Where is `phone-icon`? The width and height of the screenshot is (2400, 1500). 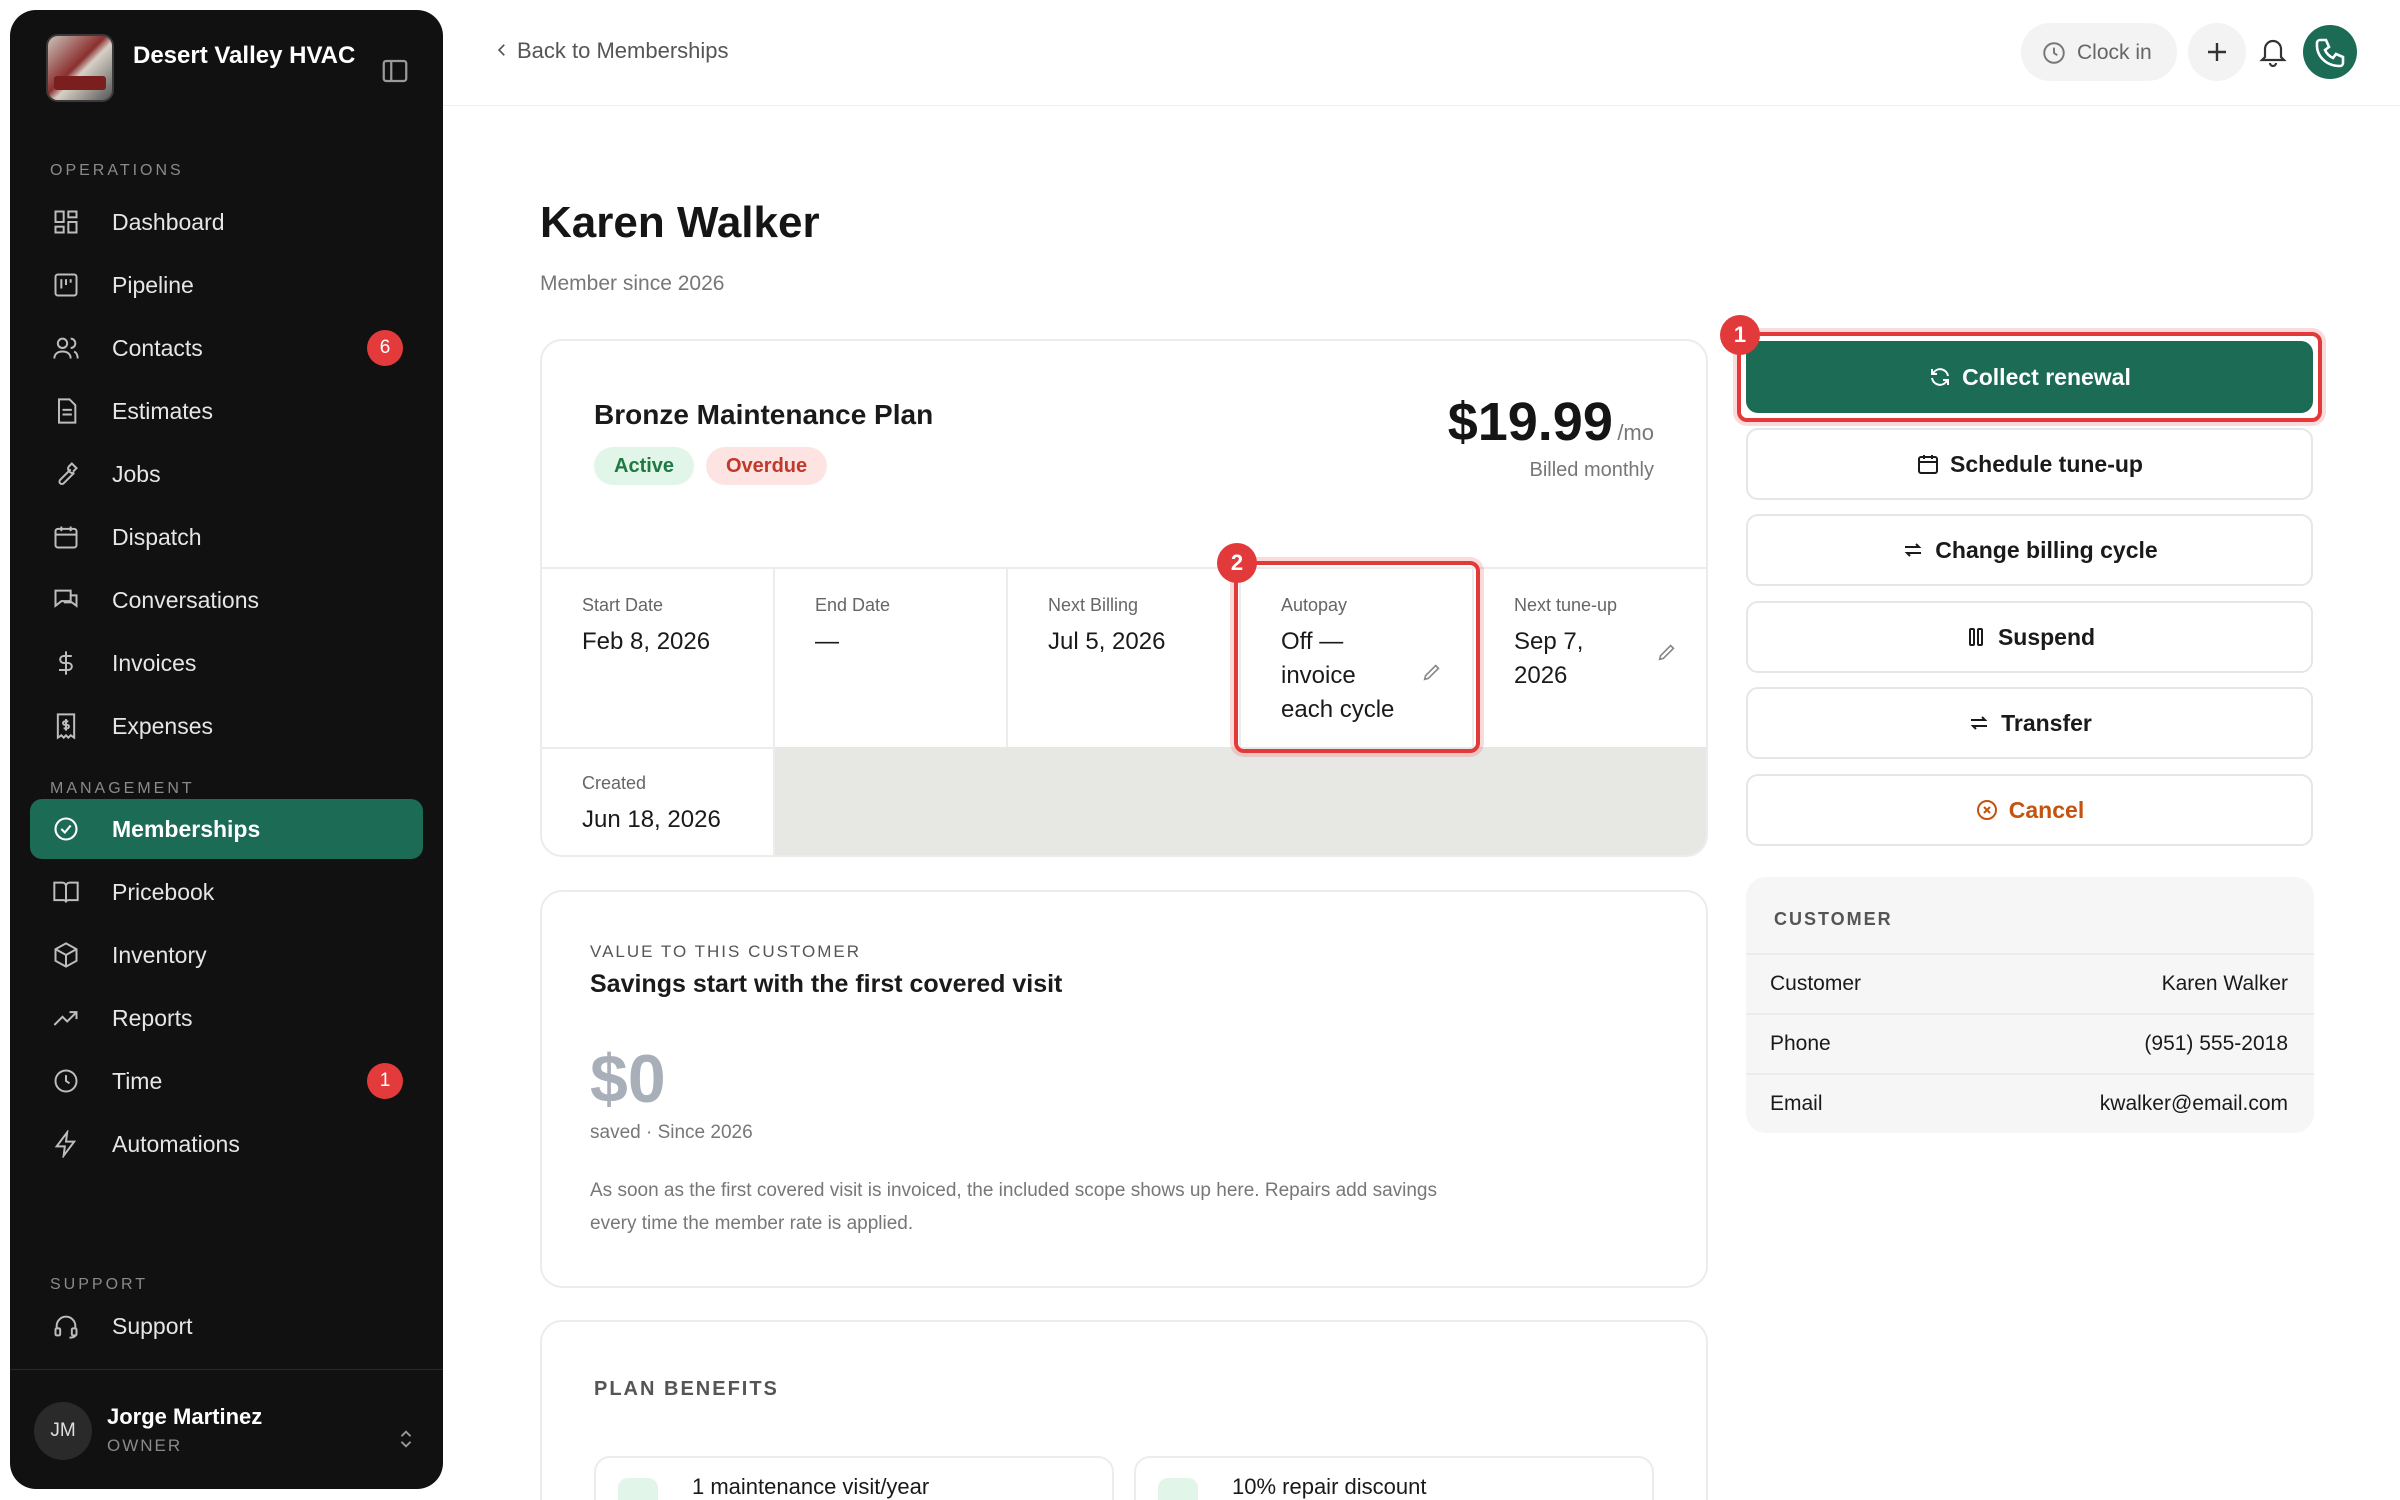
phone-icon is located at coordinates (2330, 53).